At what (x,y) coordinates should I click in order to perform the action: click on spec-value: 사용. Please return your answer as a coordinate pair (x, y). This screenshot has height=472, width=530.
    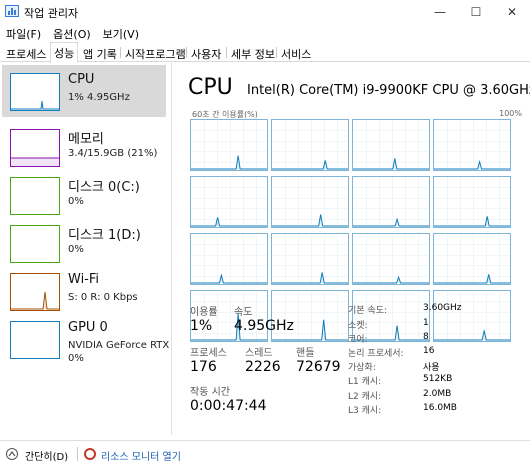
    Looking at the image, I should click on (431, 368).